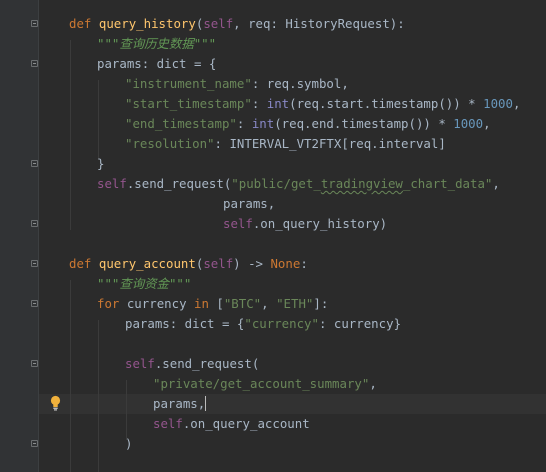 Image resolution: width=546 pixels, height=472 pixels. I want to click on code-token: [, so click(216, 303).